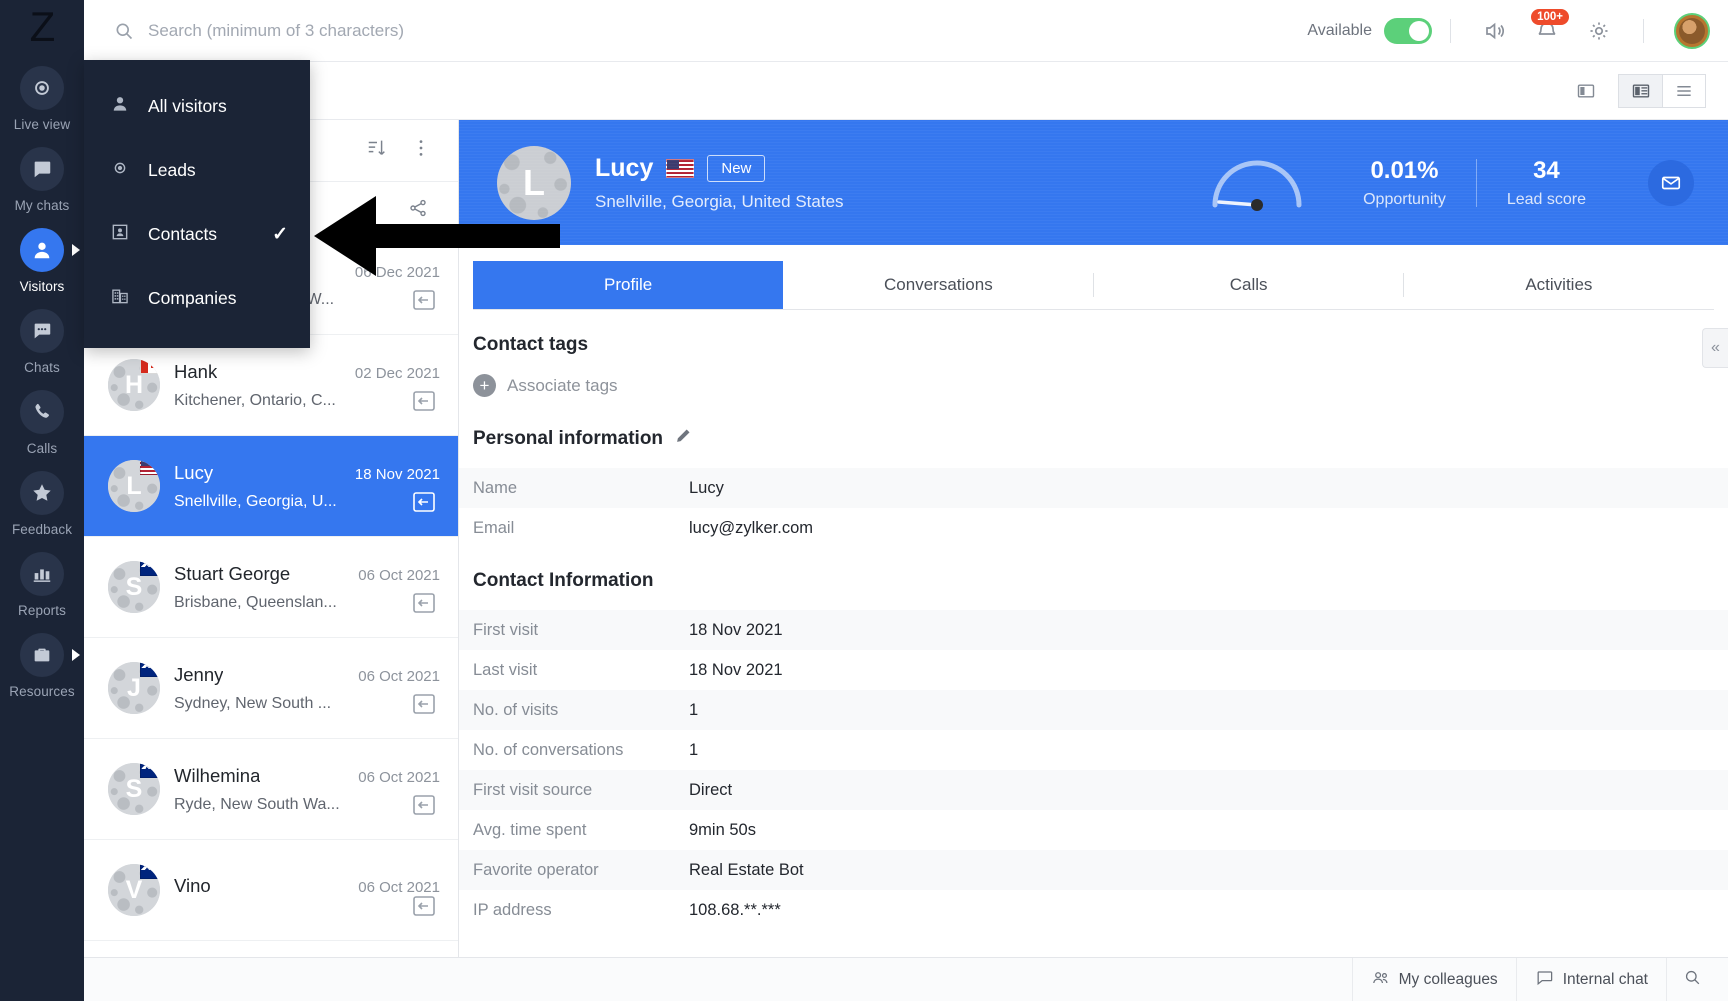  What do you see at coordinates (1692, 30) in the screenshot?
I see `user-avatar` at bounding box center [1692, 30].